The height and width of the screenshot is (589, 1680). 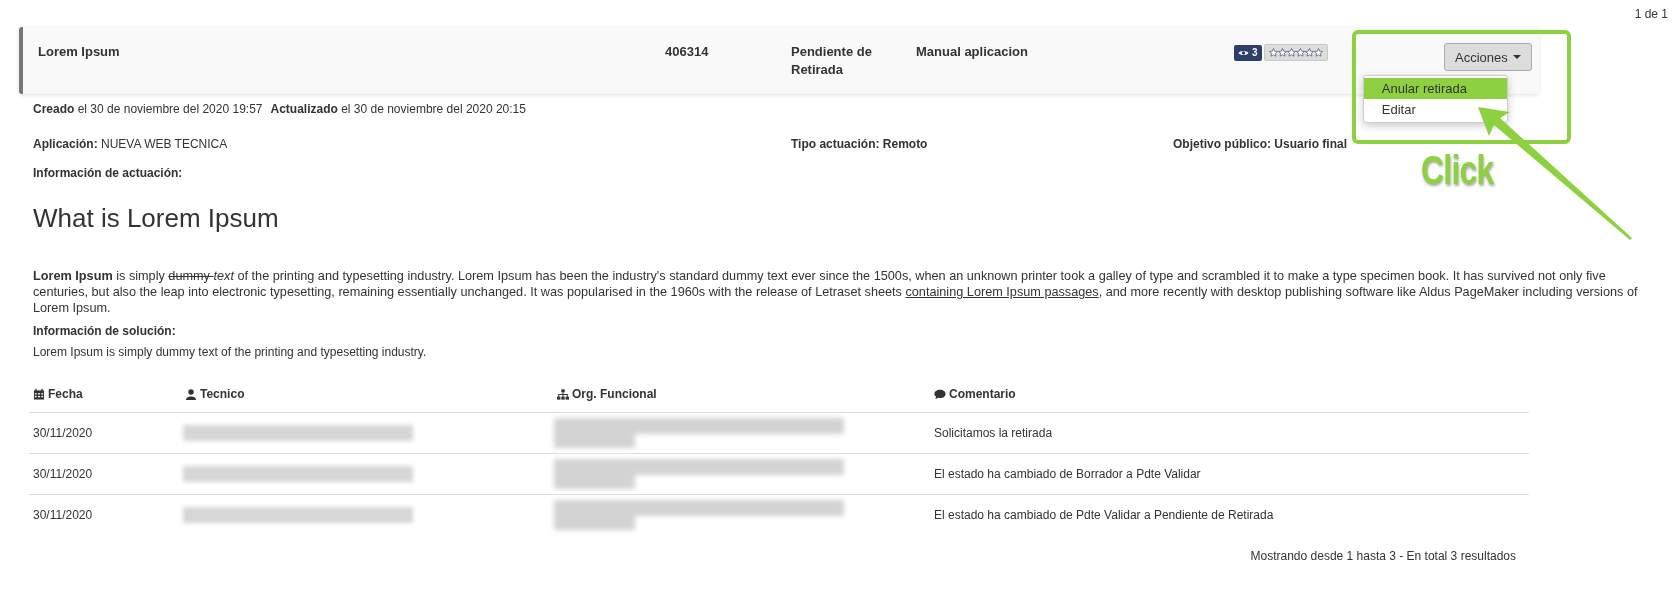 What do you see at coordinates (1104, 515) in the screenshot?
I see `comment-cell: El estado ha cambiado de Pdte Validar a Pendiente de Retirada` at bounding box center [1104, 515].